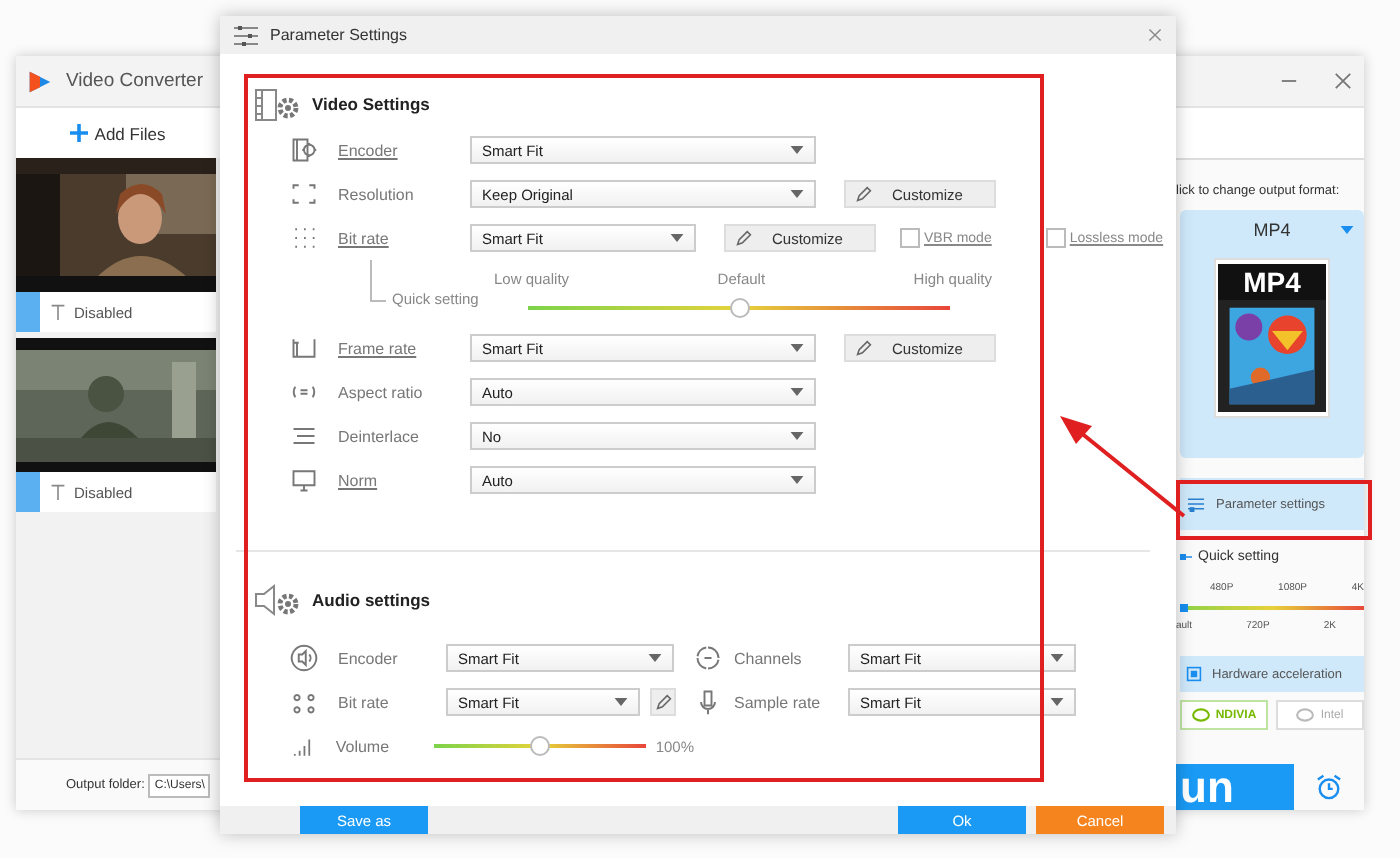 The width and height of the screenshot is (1400, 858). Describe the element at coordinates (40, 81) in the screenshot. I see `logo-icon` at that location.